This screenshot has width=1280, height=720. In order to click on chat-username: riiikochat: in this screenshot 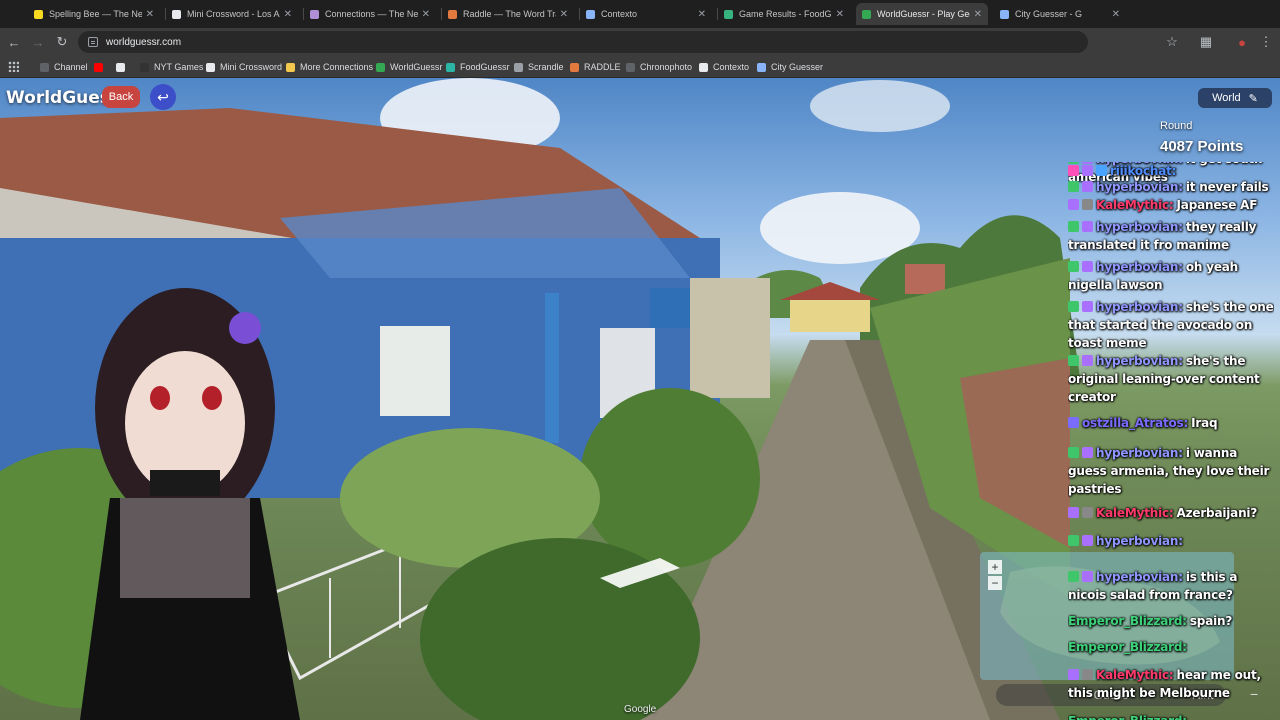, I will do `click(1143, 171)`.